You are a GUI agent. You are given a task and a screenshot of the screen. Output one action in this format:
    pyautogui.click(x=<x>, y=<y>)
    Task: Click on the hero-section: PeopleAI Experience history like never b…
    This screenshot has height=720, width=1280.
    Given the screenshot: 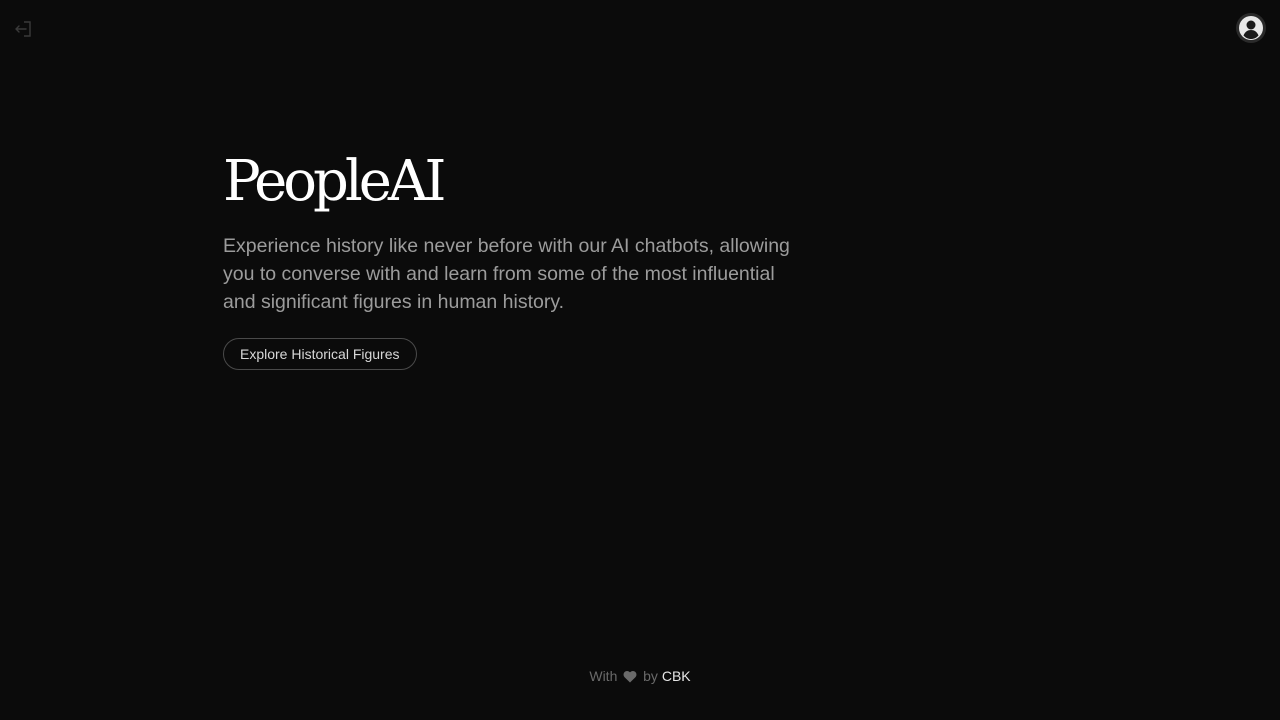 What is the action you would take?
    pyautogui.click(x=523, y=258)
    